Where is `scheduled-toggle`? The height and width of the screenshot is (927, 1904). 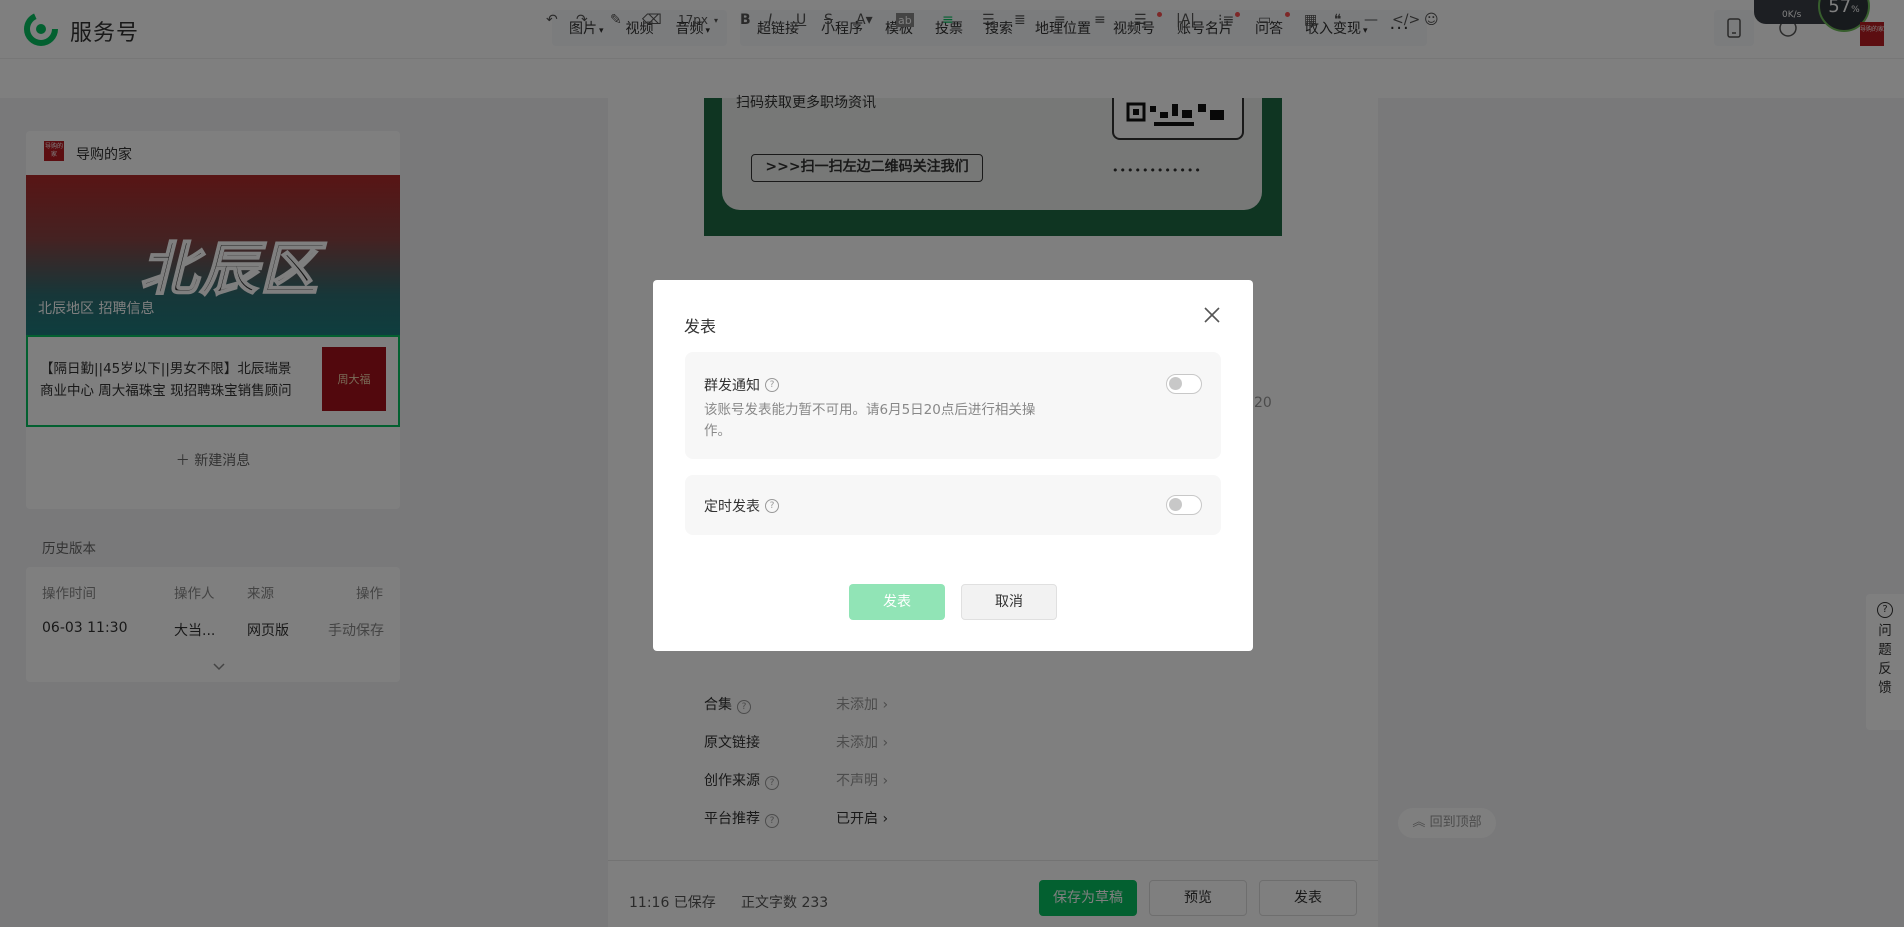
scheduled-toggle is located at coordinates (1184, 505).